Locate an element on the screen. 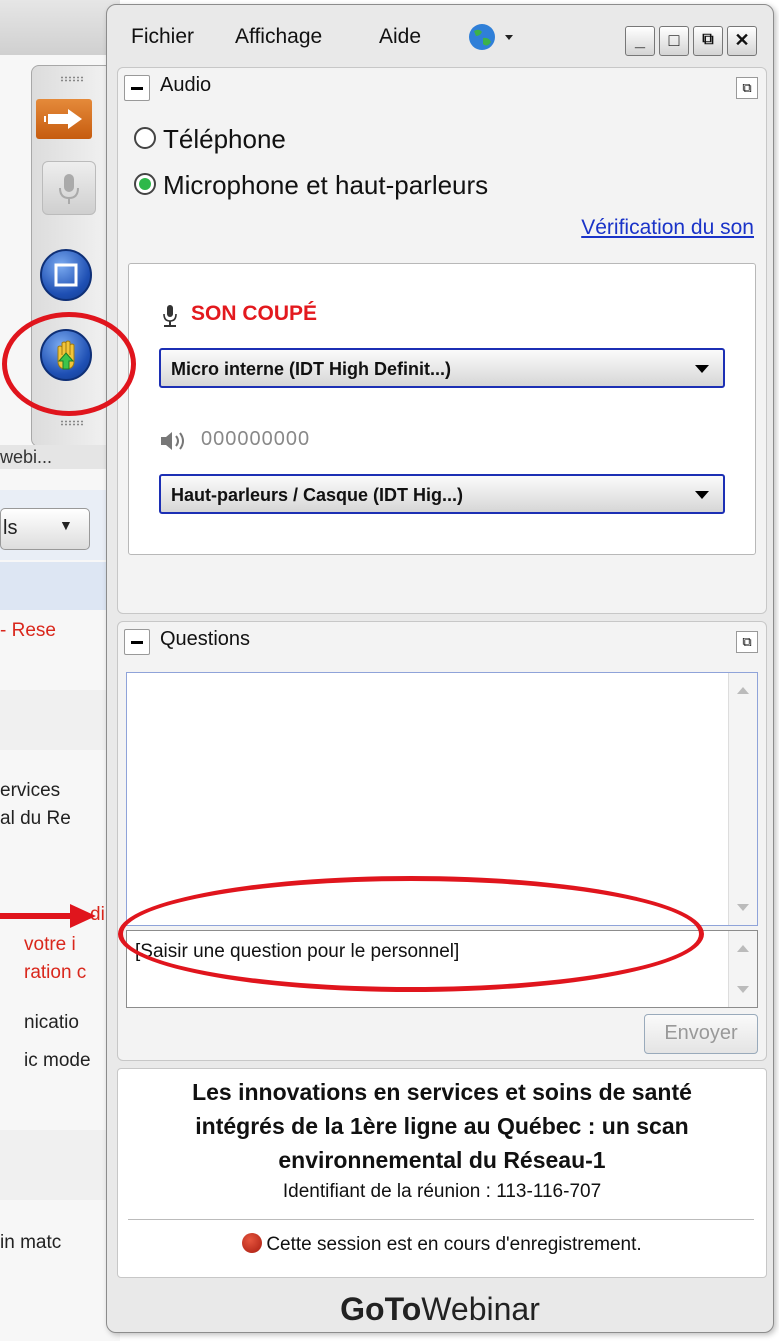  microphone-device-value: Micro interne (IDT High Definit...) is located at coordinates (311, 369).